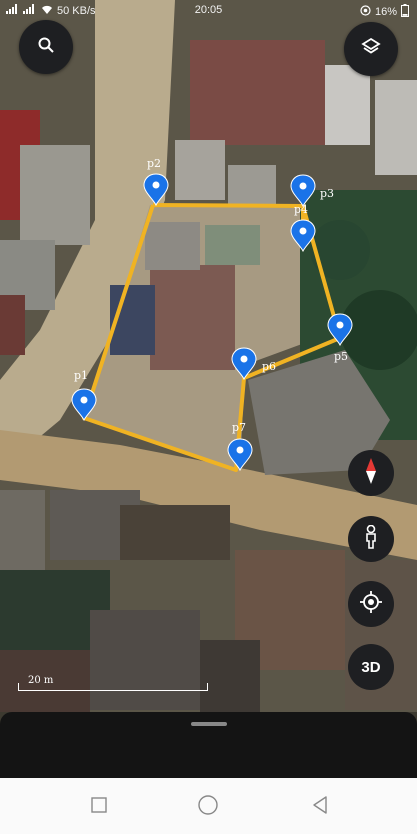  I want to click on 3d-view-button: 3D, so click(371, 667).